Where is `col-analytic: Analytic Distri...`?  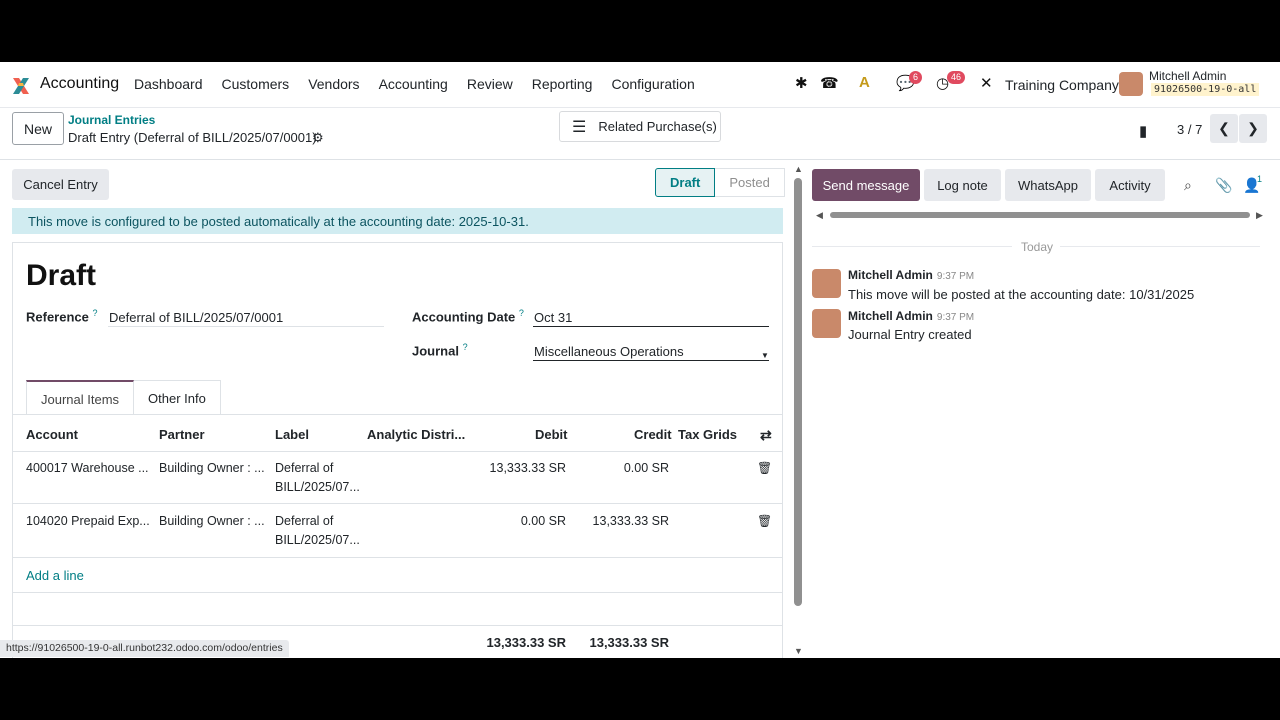
col-analytic: Analytic Distri... is located at coordinates (416, 434).